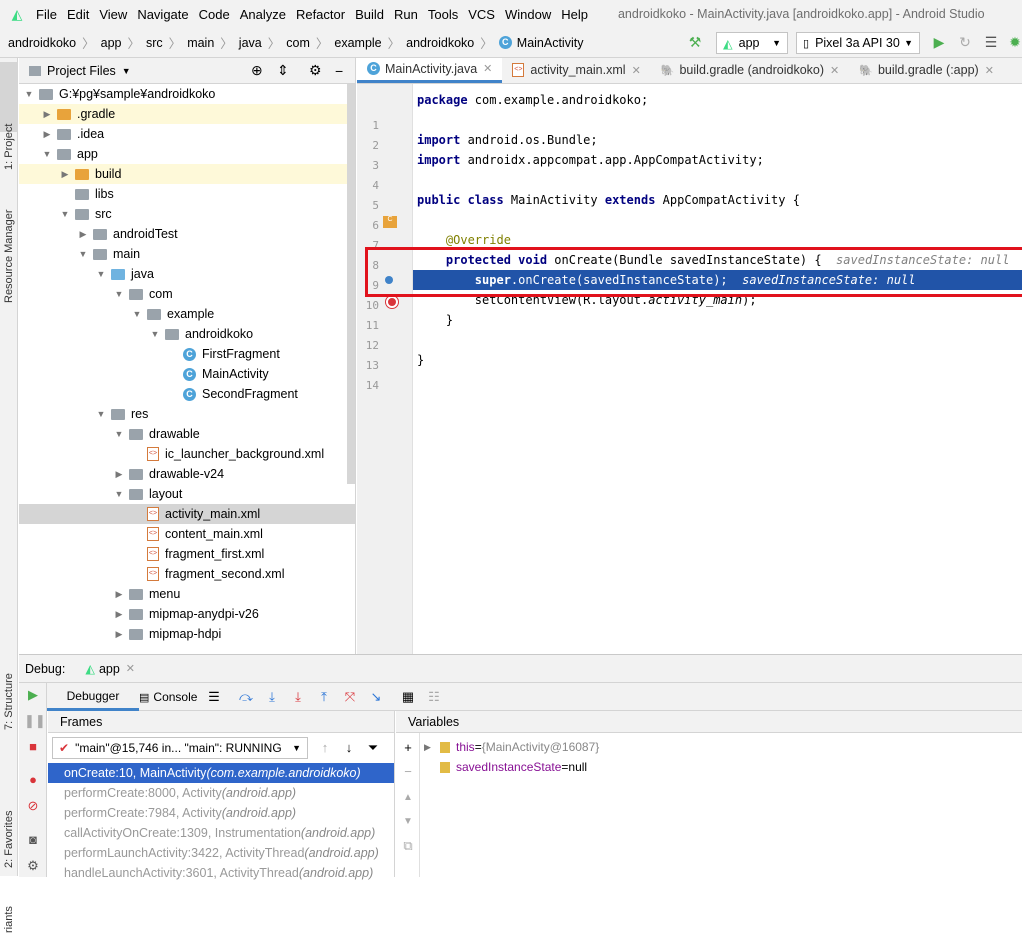 This screenshot has width=1022, height=933. Describe the element at coordinates (408, 798) in the screenshot. I see `move-up-icon: ▲` at that location.